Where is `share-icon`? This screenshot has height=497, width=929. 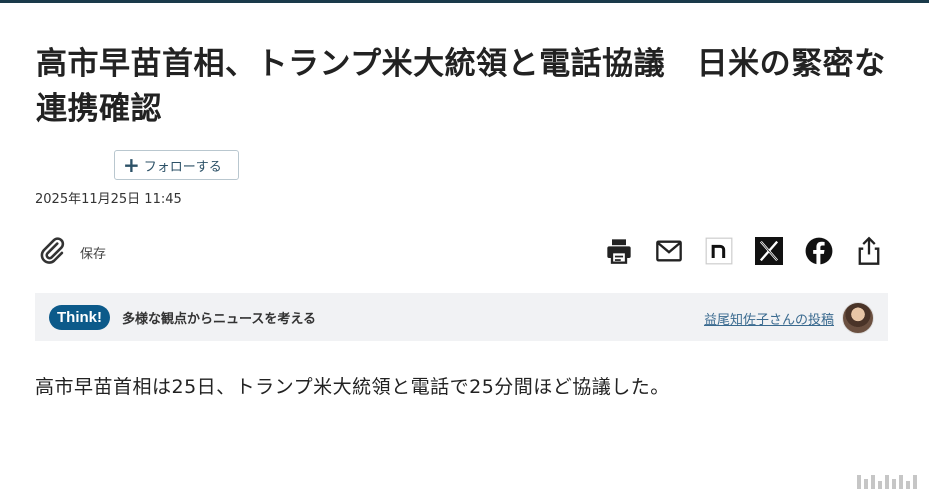 share-icon is located at coordinates (869, 251).